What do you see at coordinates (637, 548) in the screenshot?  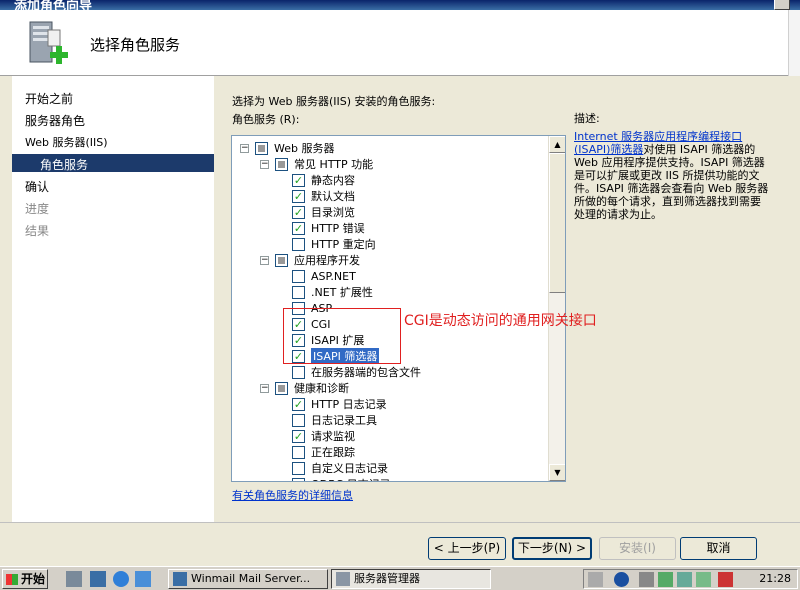 I see `install-button: 安装(I)` at bounding box center [637, 548].